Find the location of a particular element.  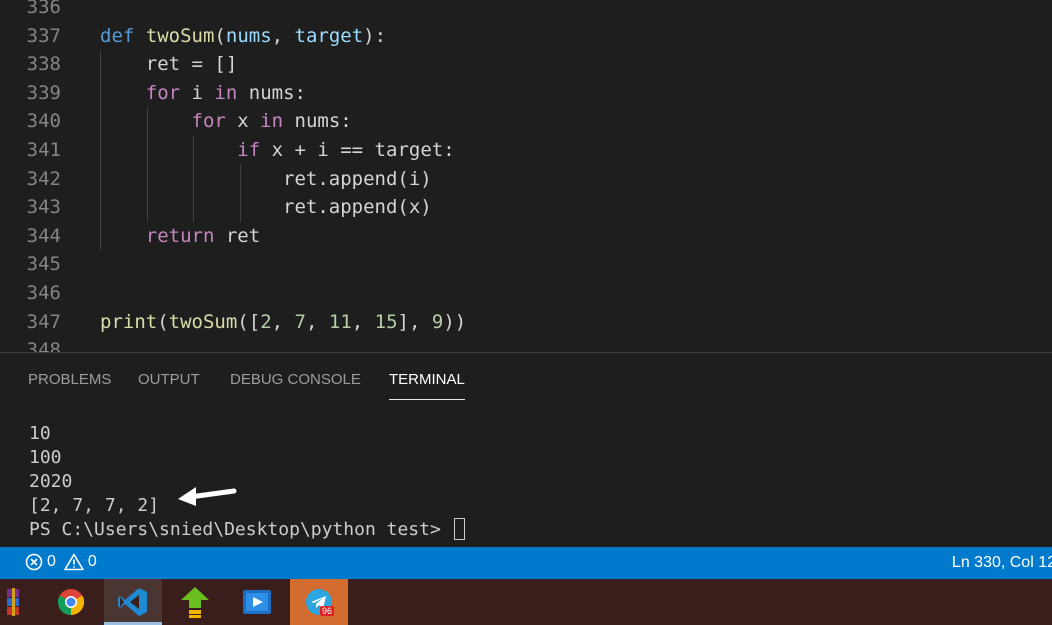

terminal-line: [2, 7, 7, 2] is located at coordinates (94, 505).